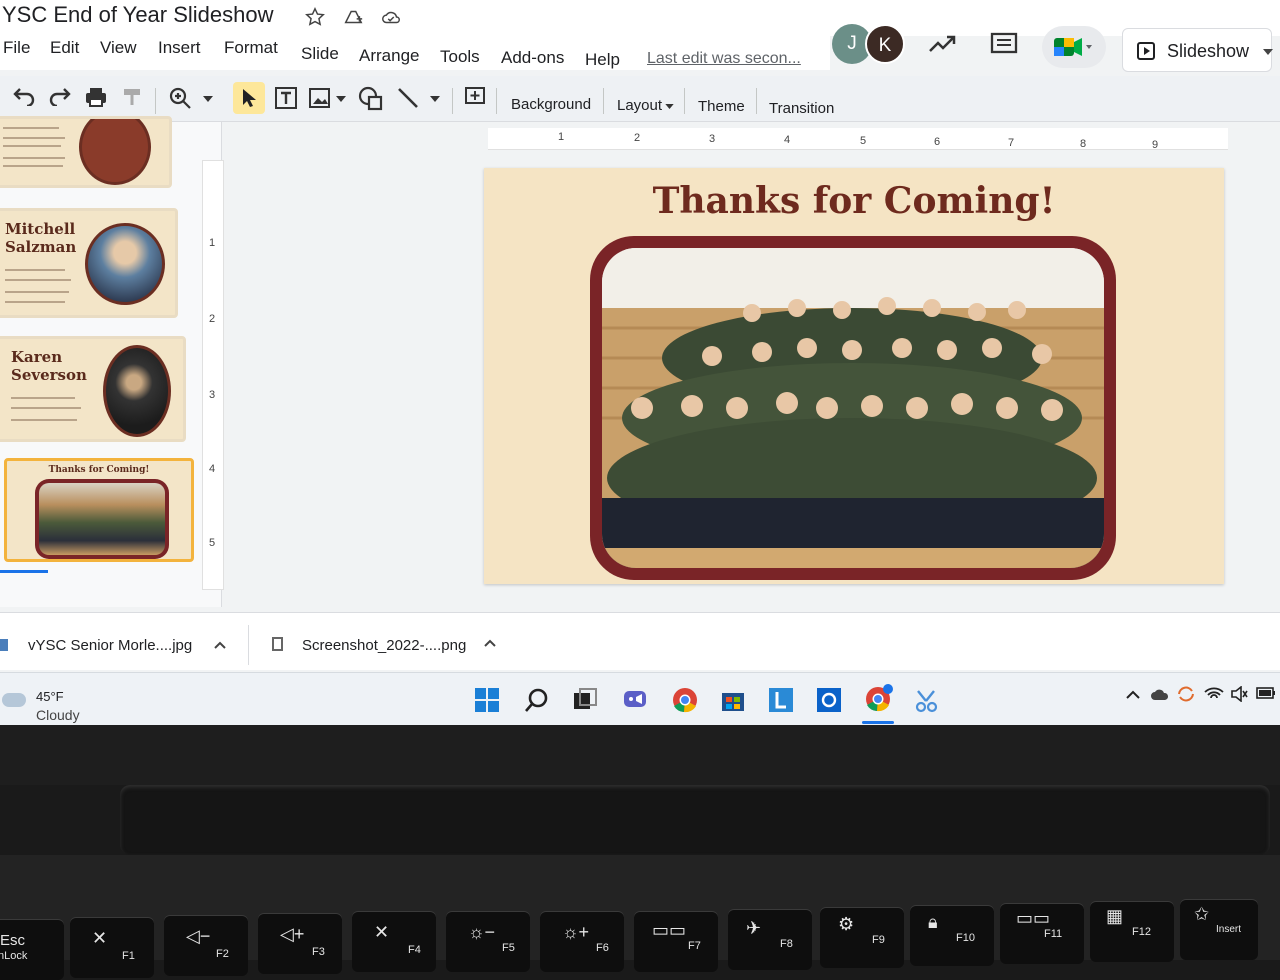 The height and width of the screenshot is (980, 1280). Describe the element at coordinates (93, 389) in the screenshot. I see `slide-thumbnail: Karen Severson` at that location.